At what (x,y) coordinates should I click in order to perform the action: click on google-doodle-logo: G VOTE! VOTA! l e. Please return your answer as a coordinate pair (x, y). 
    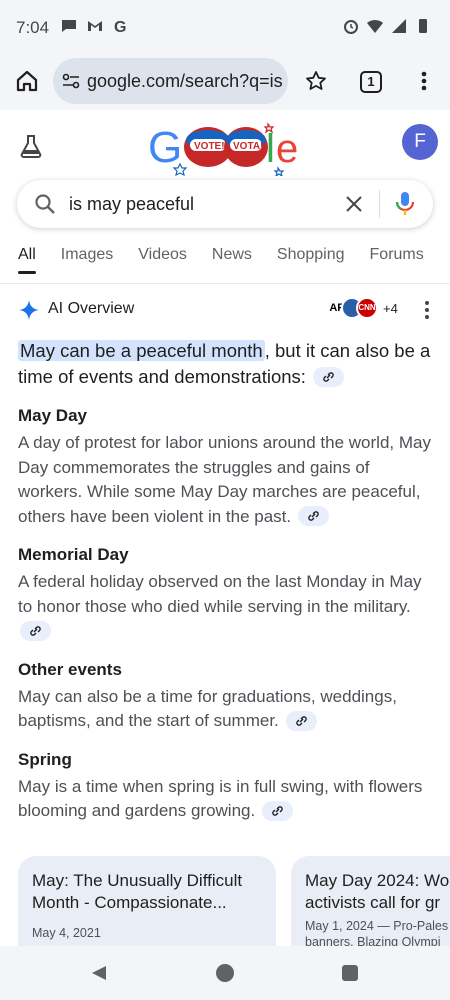
    Looking at the image, I should click on (226, 148).